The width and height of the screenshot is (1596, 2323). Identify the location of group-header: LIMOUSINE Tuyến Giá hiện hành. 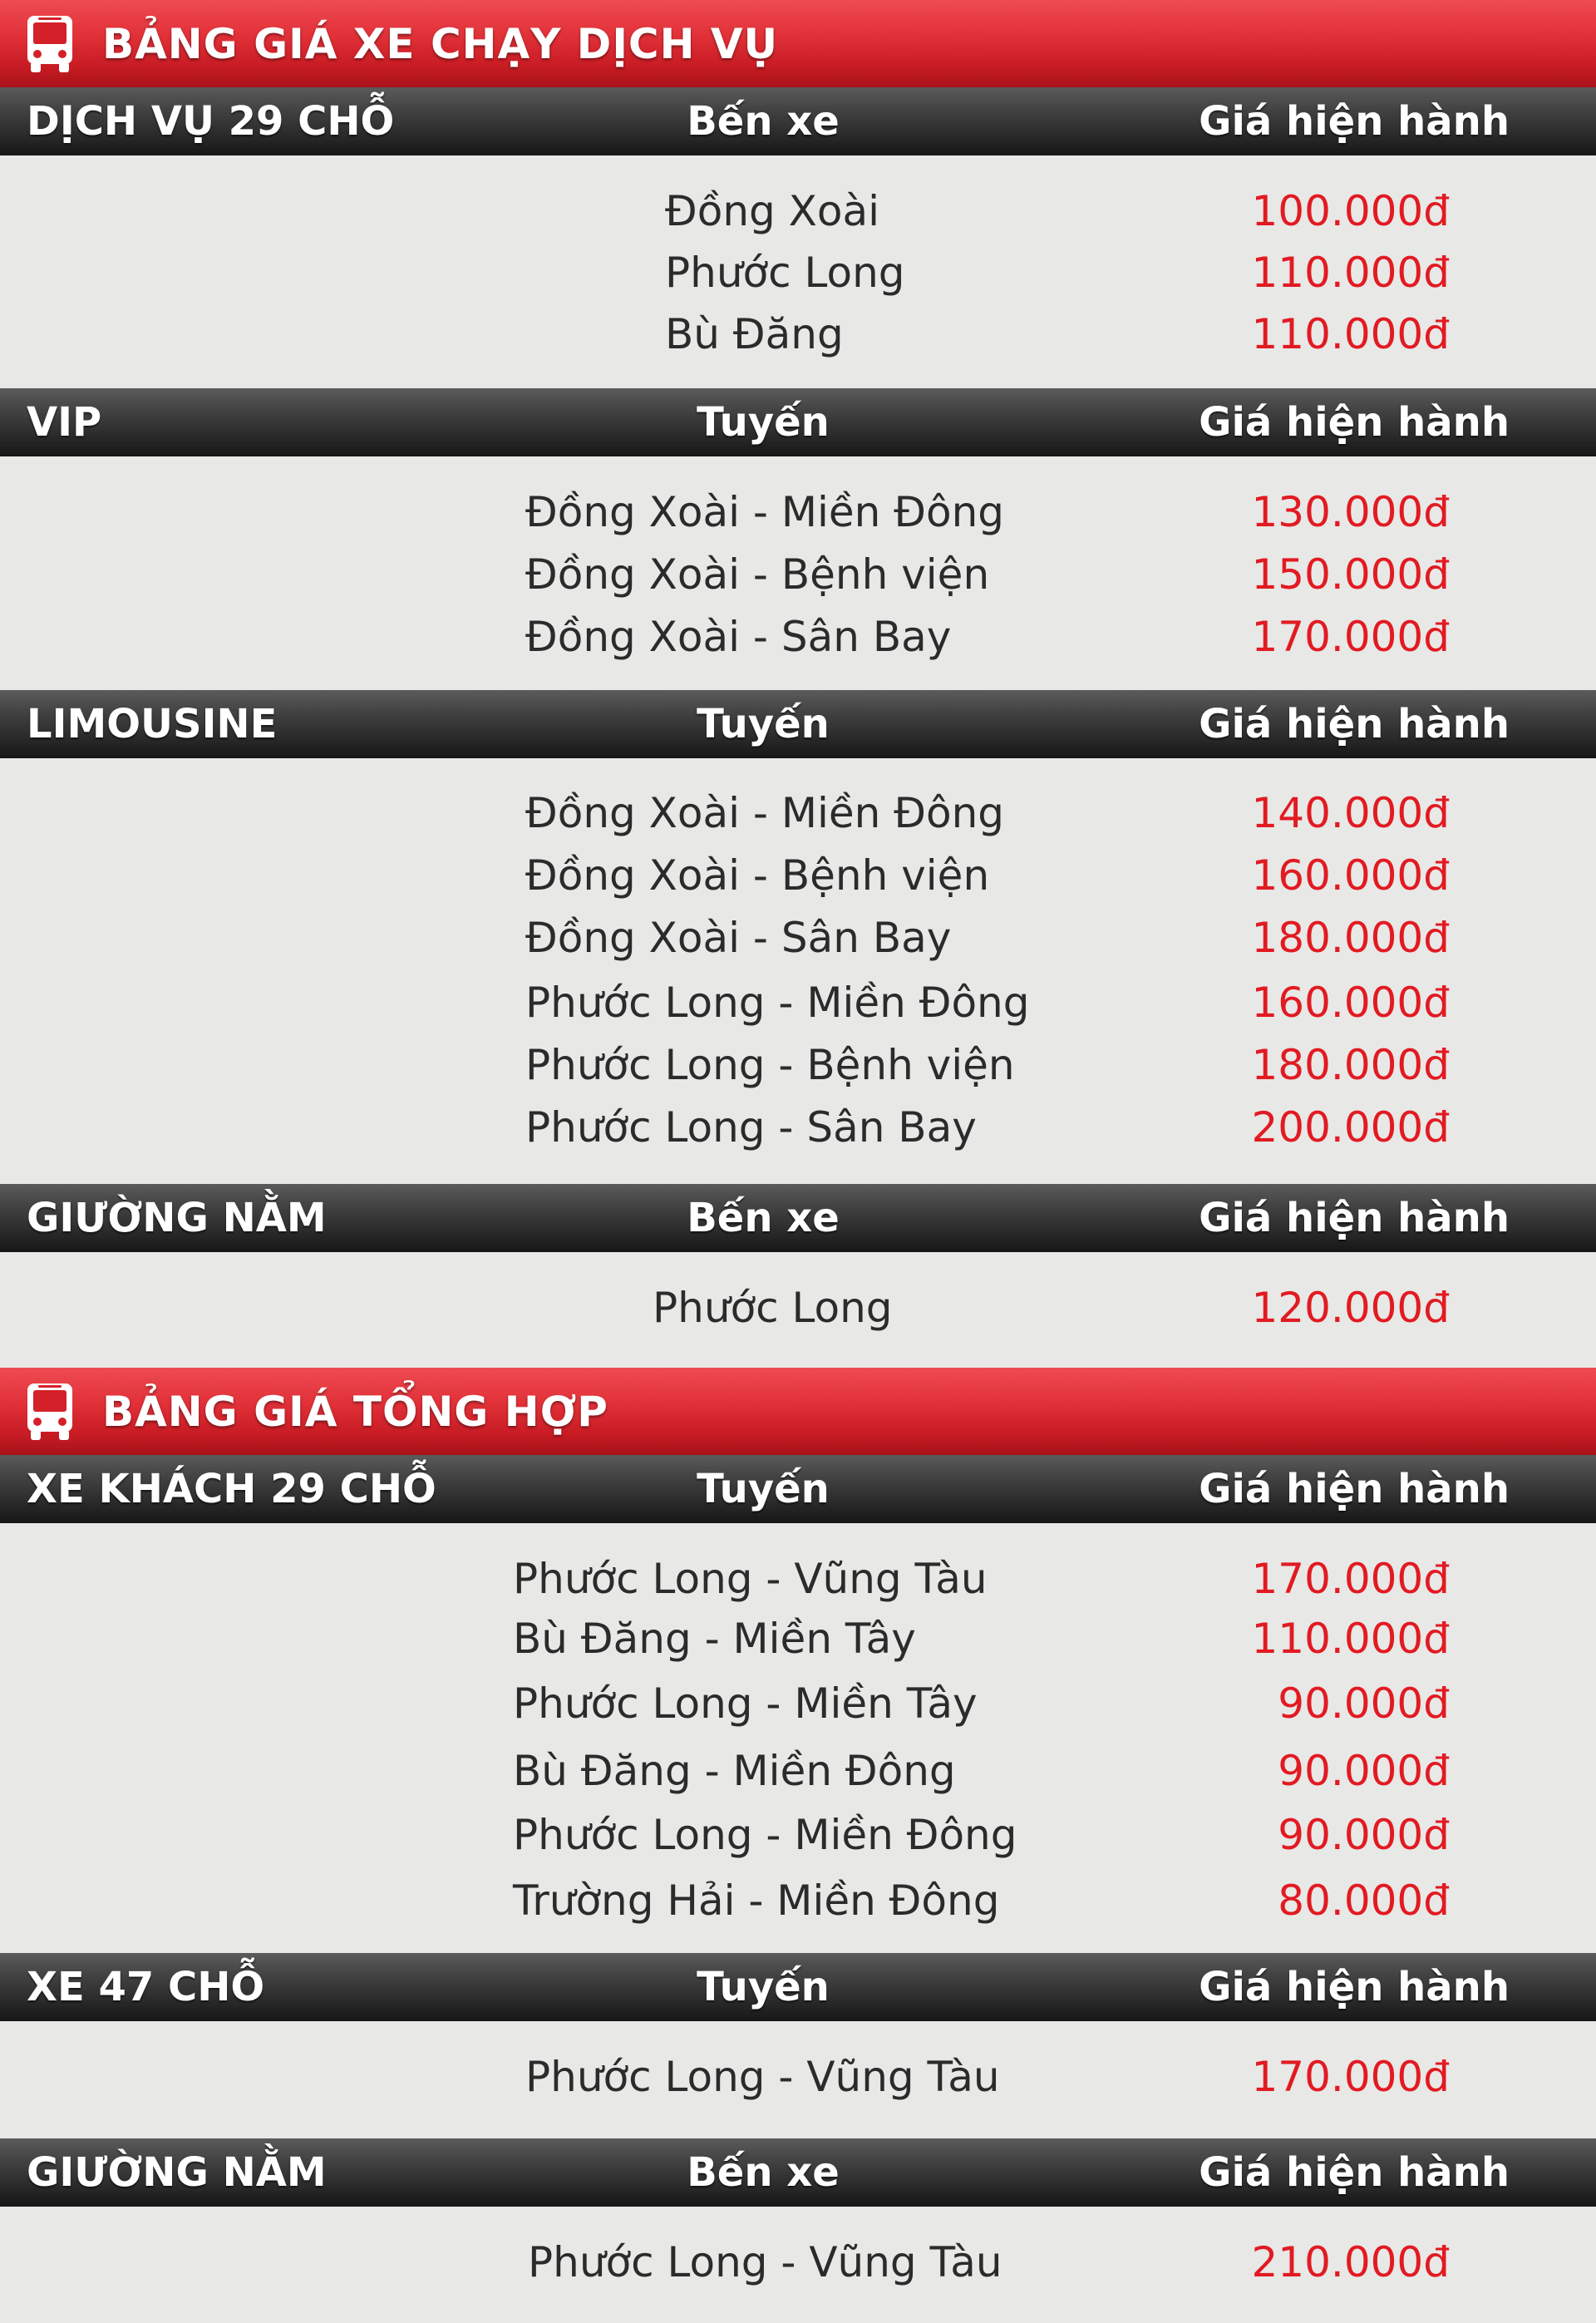
(798, 724).